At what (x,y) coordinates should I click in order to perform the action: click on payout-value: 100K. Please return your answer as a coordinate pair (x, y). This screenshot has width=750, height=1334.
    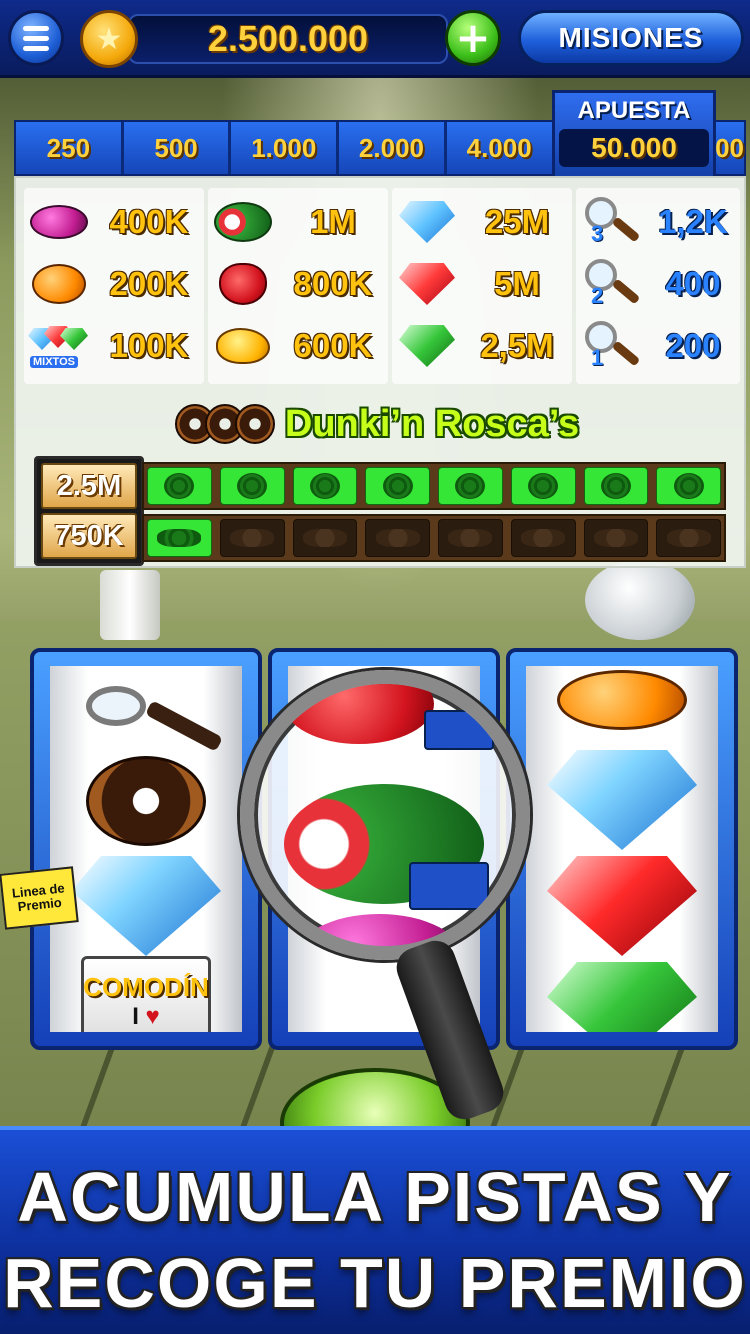
    Looking at the image, I should click on (149, 345).